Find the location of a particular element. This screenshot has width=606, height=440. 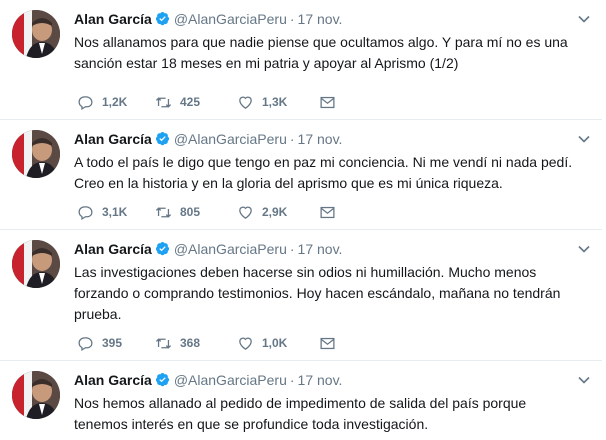

retweet-count: 805 is located at coordinates (190, 212).